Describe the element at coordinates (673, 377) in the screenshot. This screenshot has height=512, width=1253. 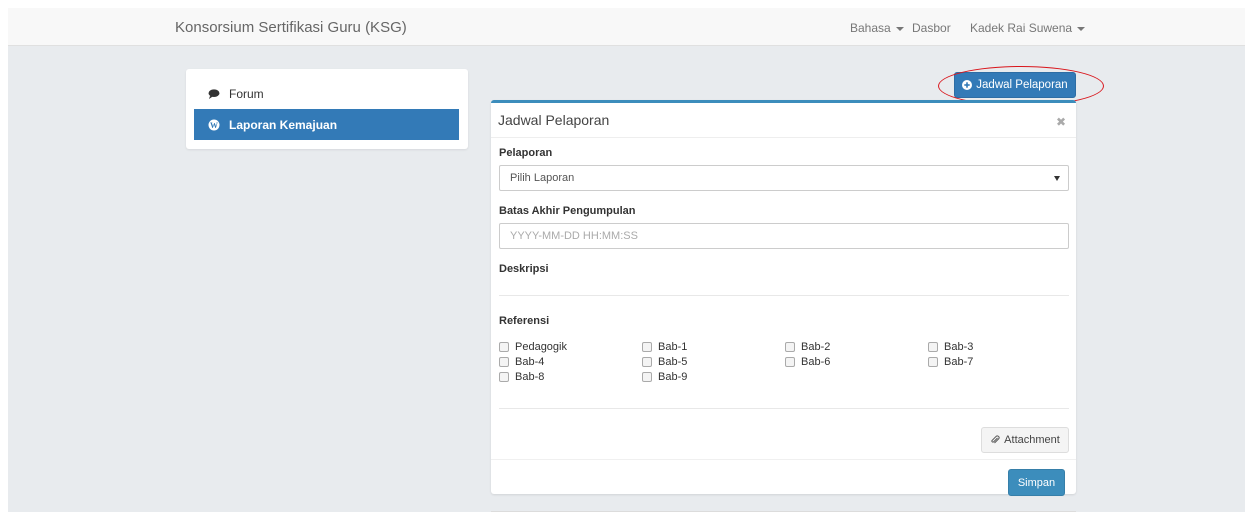
I see `checkbox-label: Bab-9` at that location.